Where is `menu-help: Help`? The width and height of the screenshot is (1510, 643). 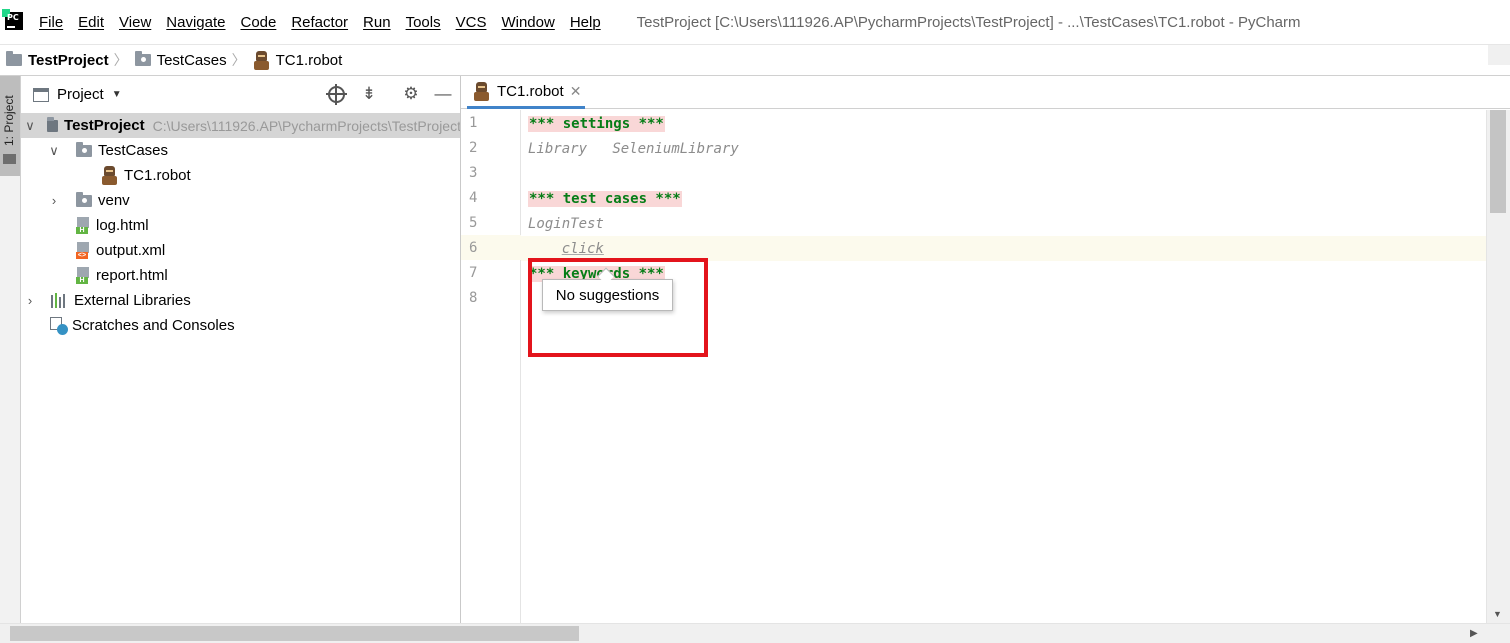
menu-help: Help is located at coordinates (585, 22).